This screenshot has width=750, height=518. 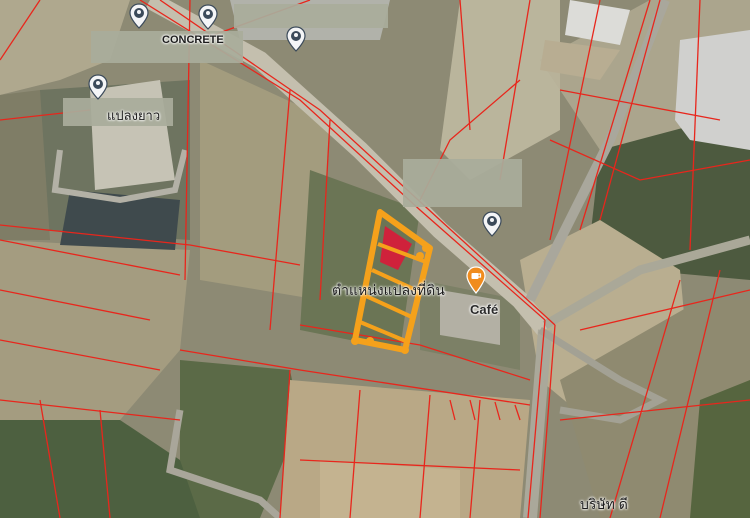 What do you see at coordinates (193, 40) in the screenshot?
I see `concrete-label: CONCRETE` at bounding box center [193, 40].